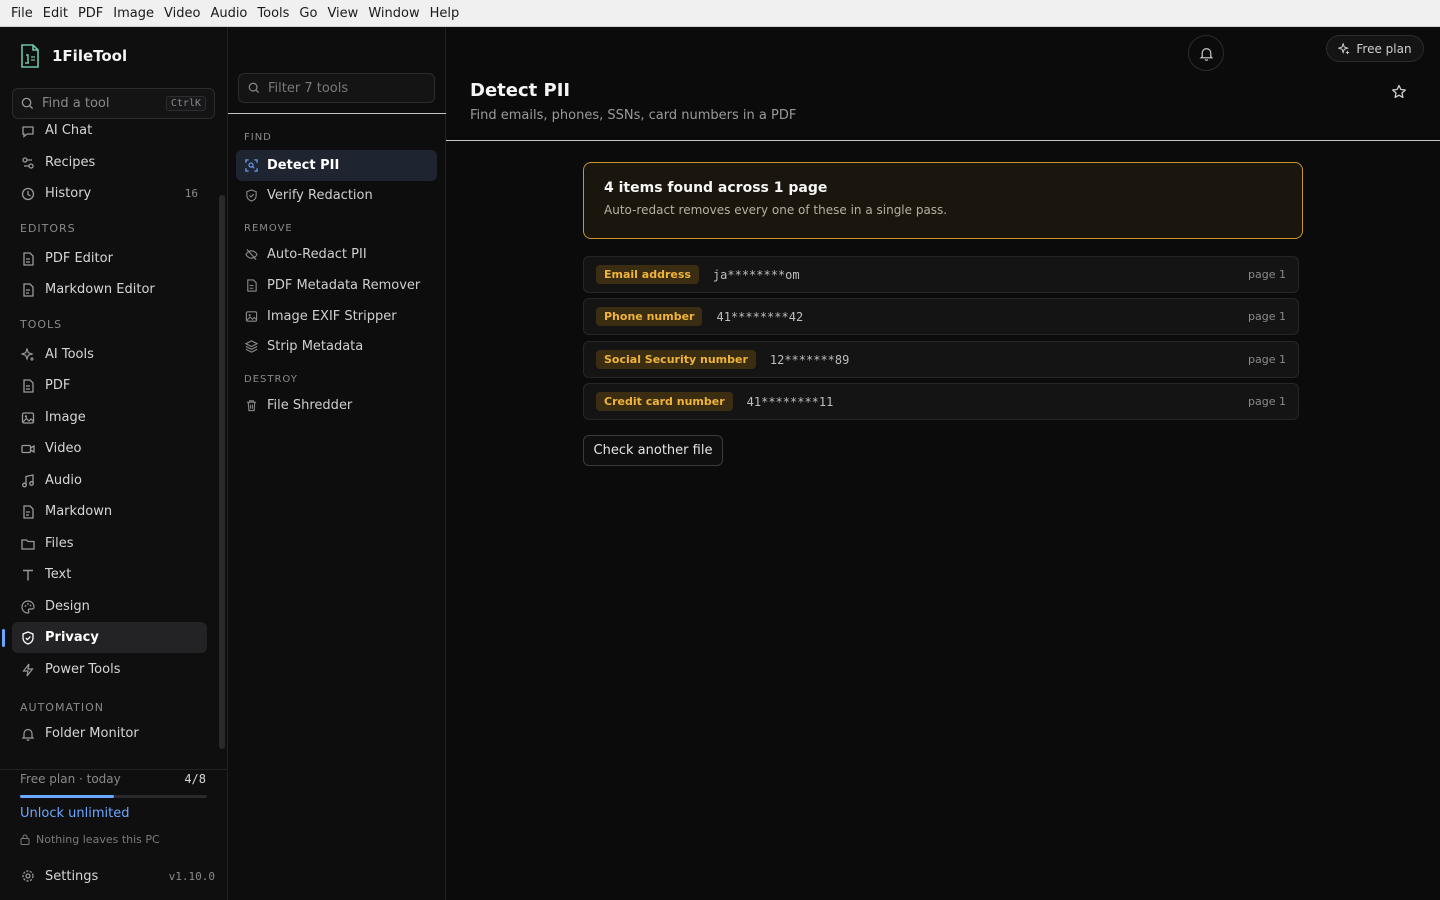 Image resolution: width=1440 pixels, height=900 pixels. What do you see at coordinates (109, 733) in the screenshot?
I see `sidebar-item-folder-monitor: Folder Monitor` at bounding box center [109, 733].